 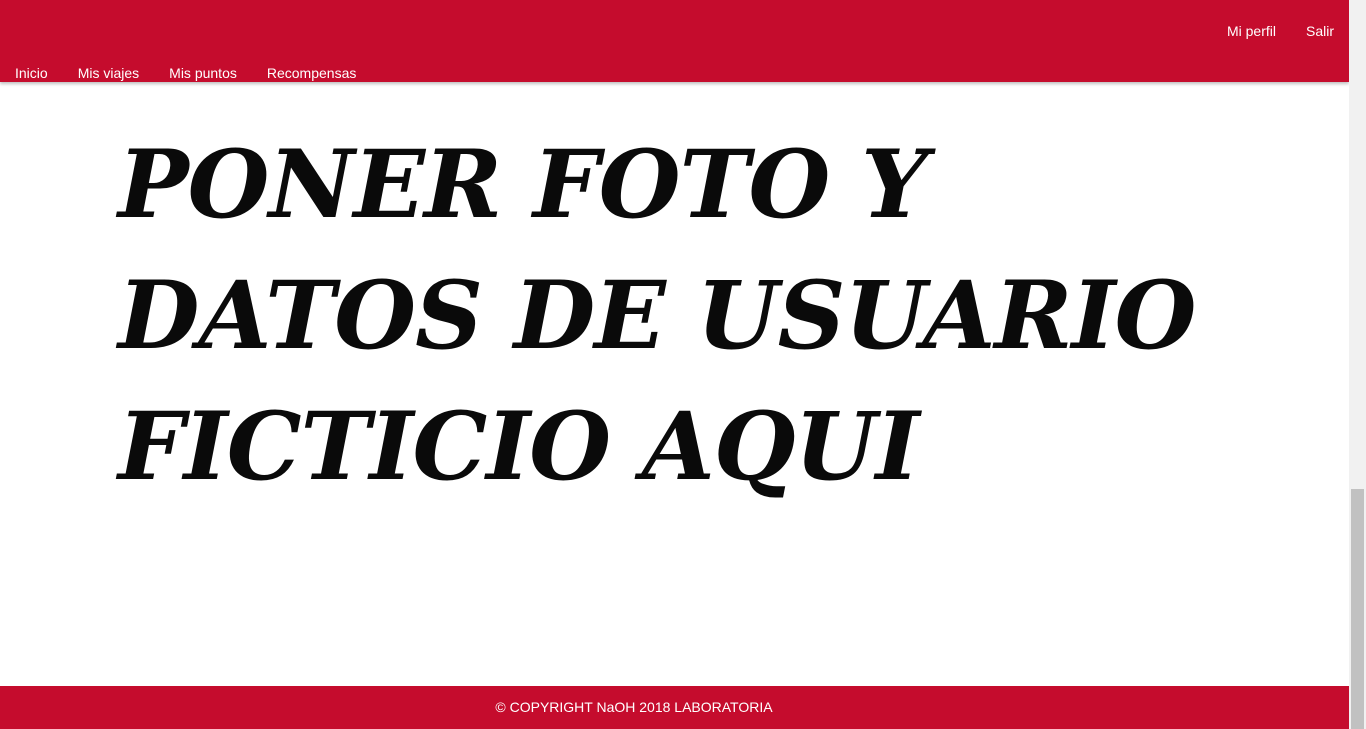 I want to click on main-menu: Inicio Mis viajes Mis puntos Recompensas, so click(x=185, y=73).